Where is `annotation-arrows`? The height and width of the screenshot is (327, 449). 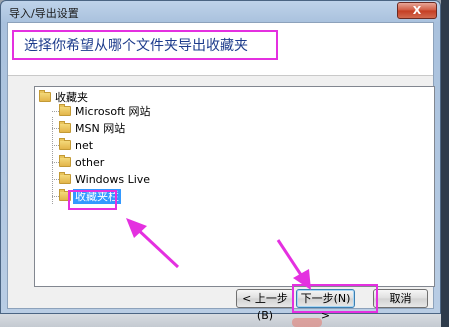 annotation-arrows is located at coordinates (218, 254).